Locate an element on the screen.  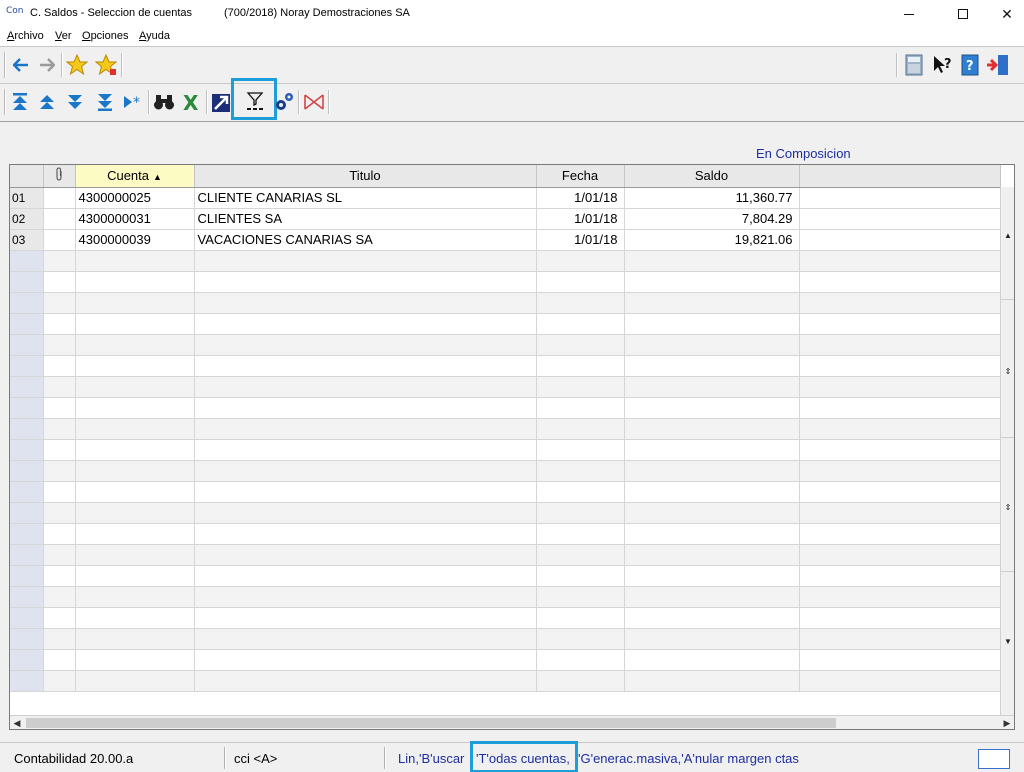
cuenta-cell: 4300000031 is located at coordinates (135, 219).